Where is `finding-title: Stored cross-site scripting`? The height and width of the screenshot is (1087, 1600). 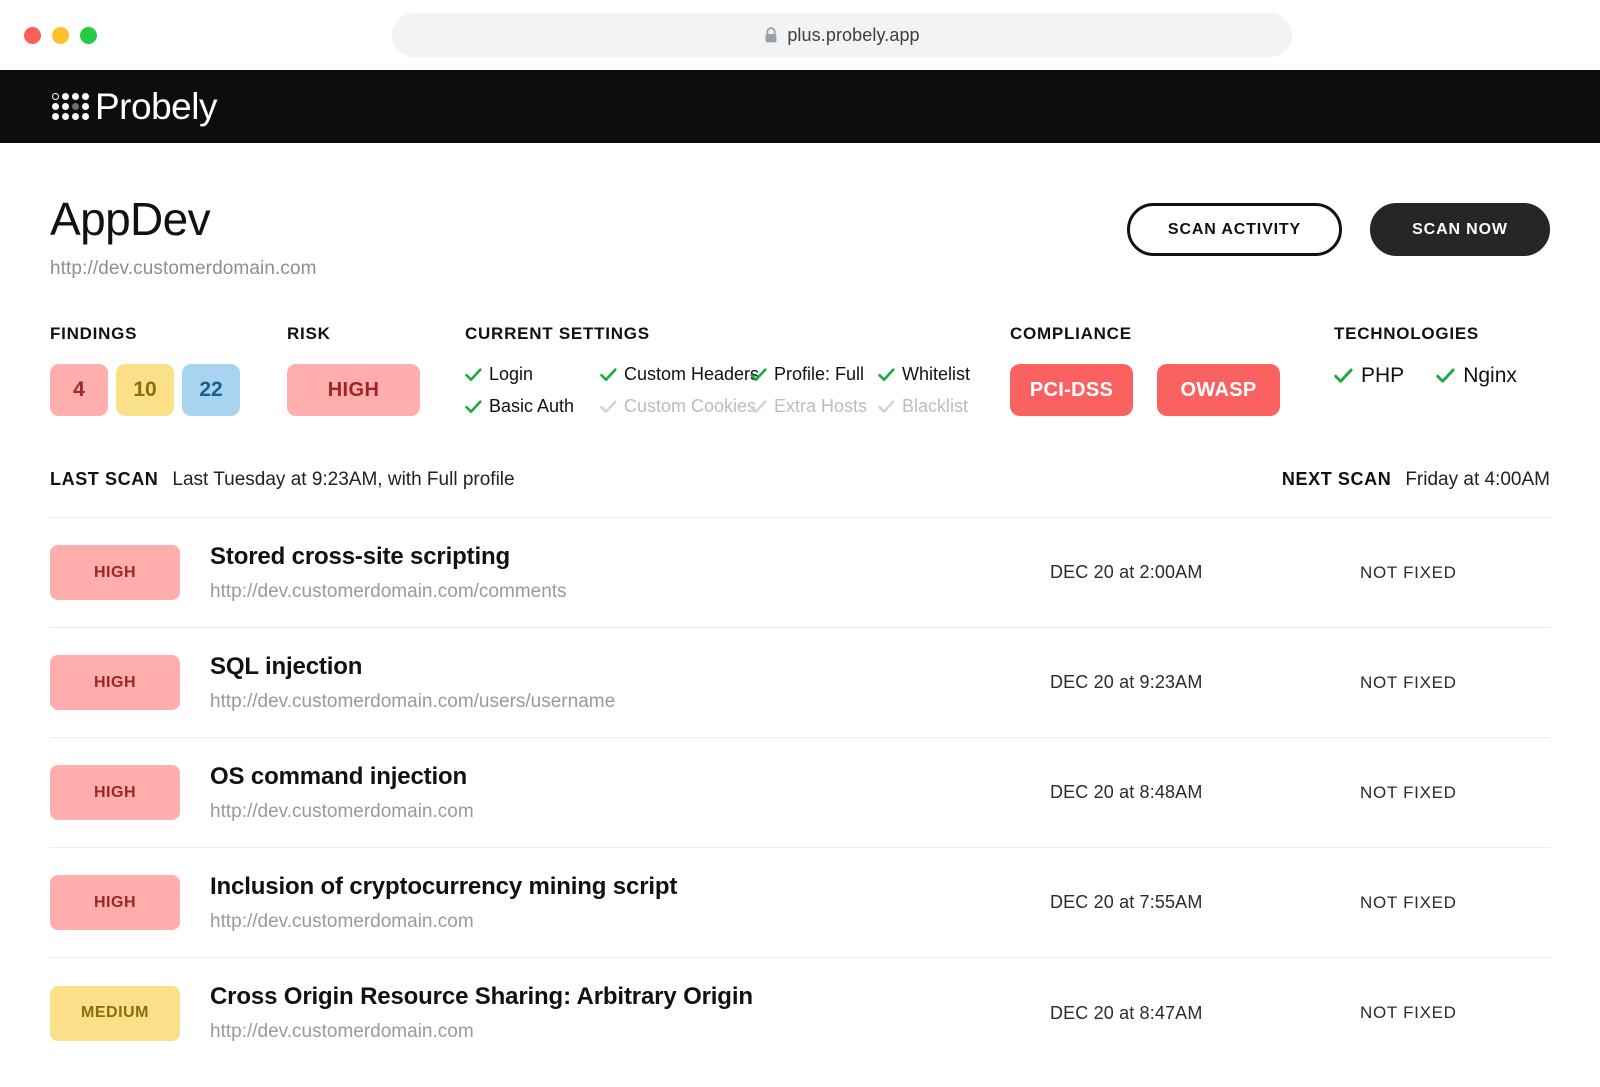 finding-title: Stored cross-site scripting is located at coordinates (630, 557).